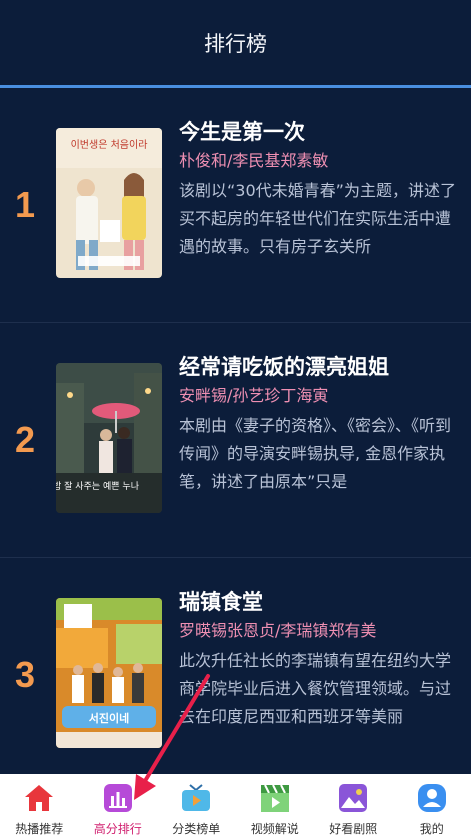 The width and height of the screenshot is (471, 840). I want to click on tab-hot-recommend: 热播推荐, so click(39, 807).